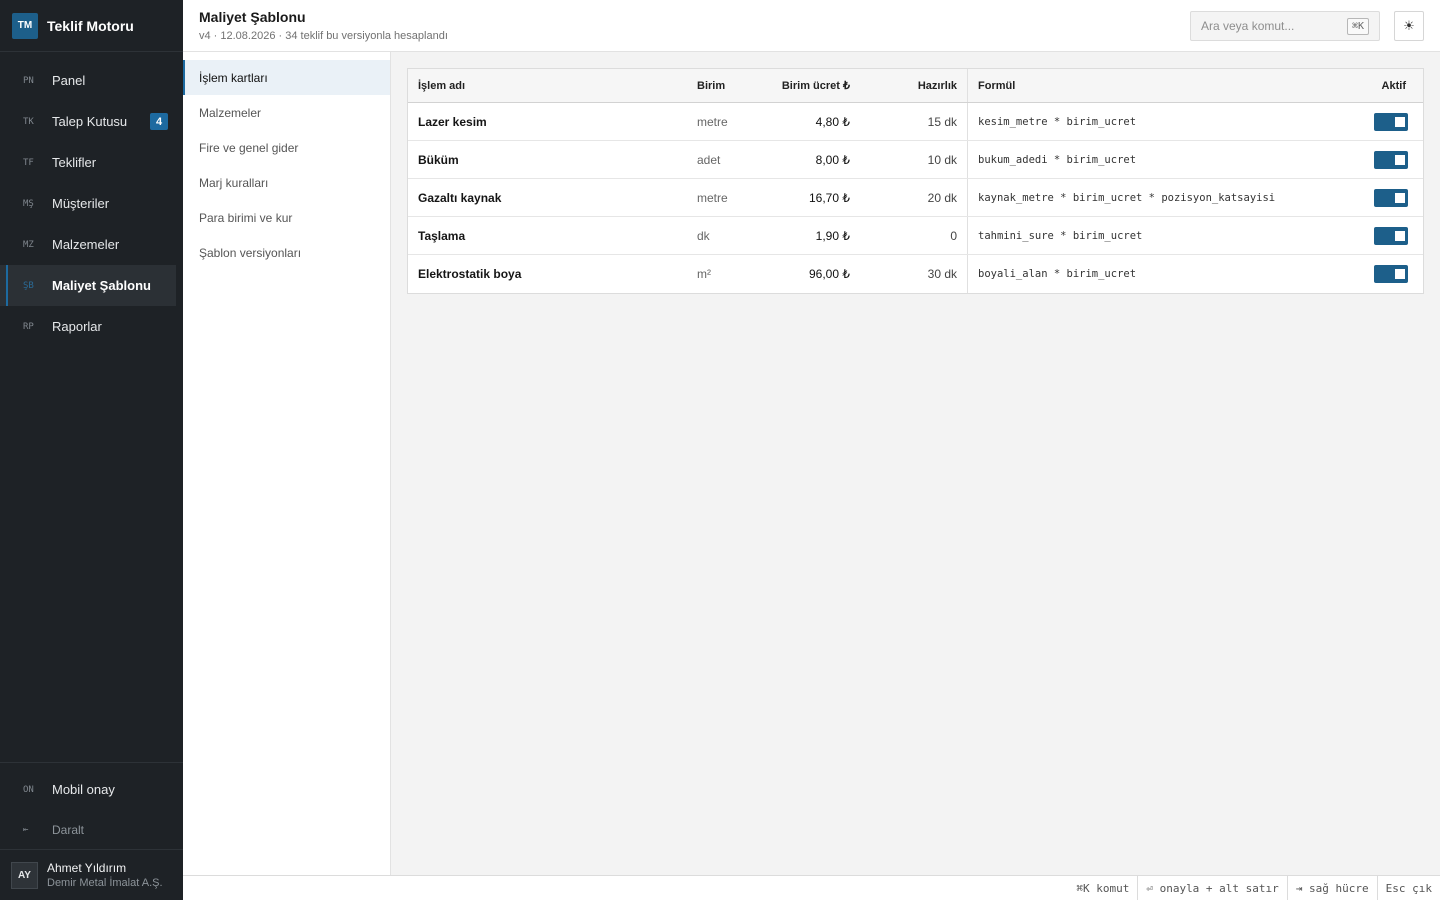 The height and width of the screenshot is (900, 1440). Describe the element at coordinates (252, 17) in the screenshot. I see `page-title: Maliyet Şablonu` at that location.